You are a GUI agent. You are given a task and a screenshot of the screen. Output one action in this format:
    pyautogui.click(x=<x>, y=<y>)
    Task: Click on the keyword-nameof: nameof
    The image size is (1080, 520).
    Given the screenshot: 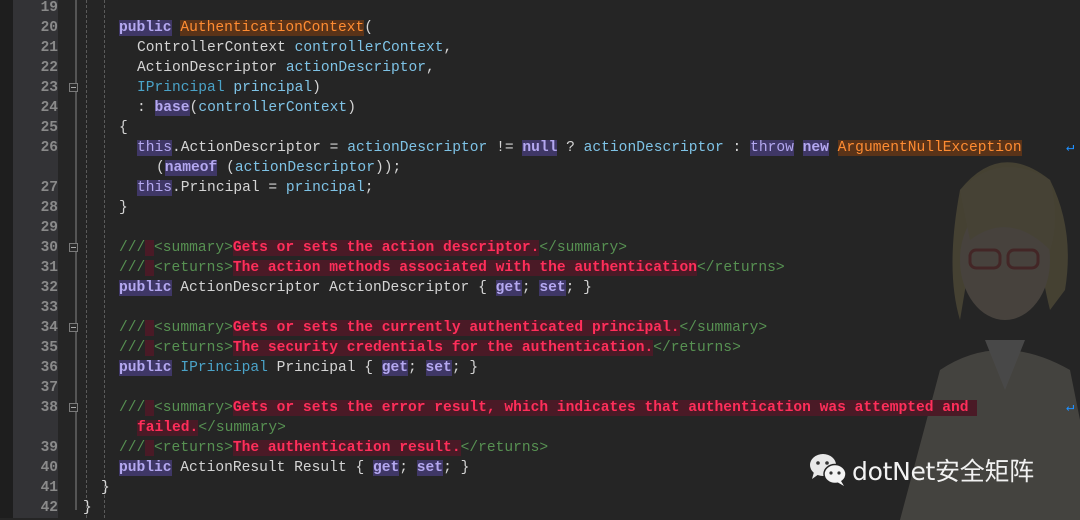 What is the action you would take?
    pyautogui.click(x=191, y=168)
    